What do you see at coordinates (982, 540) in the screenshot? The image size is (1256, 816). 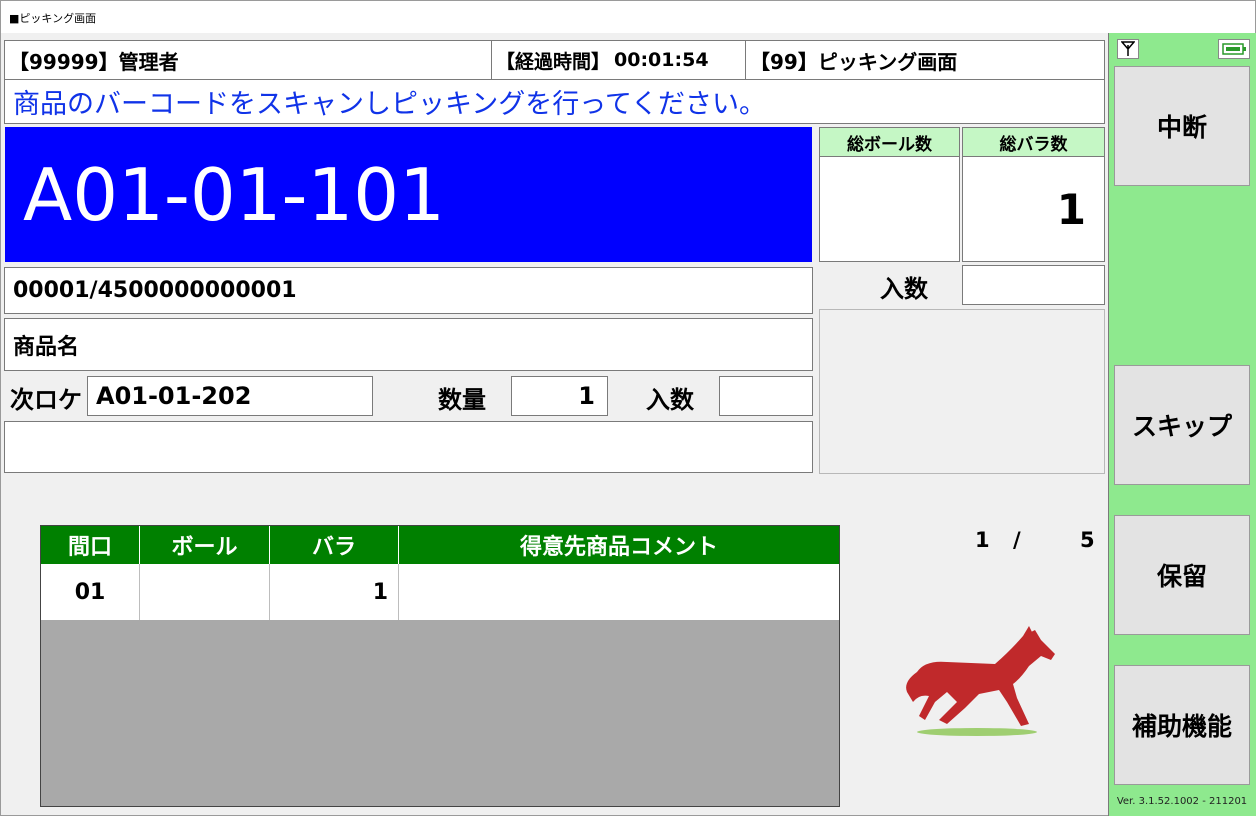 I see `pager-current: 1` at bounding box center [982, 540].